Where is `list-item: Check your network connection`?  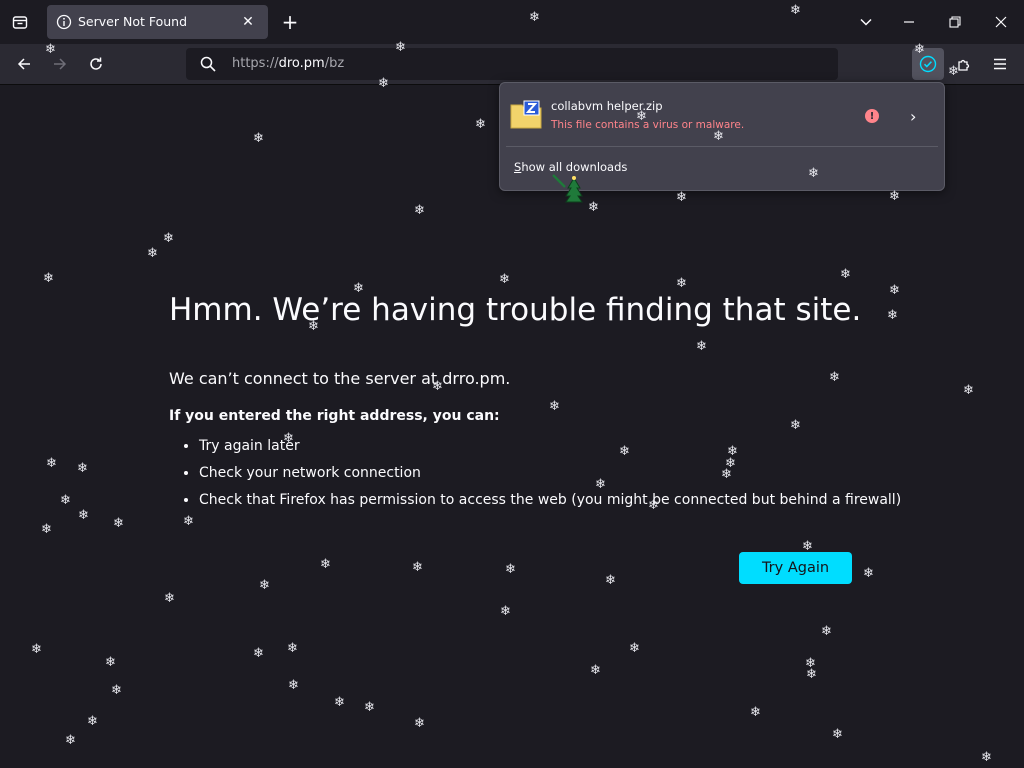
list-item: Check your network connection is located at coordinates (550, 473).